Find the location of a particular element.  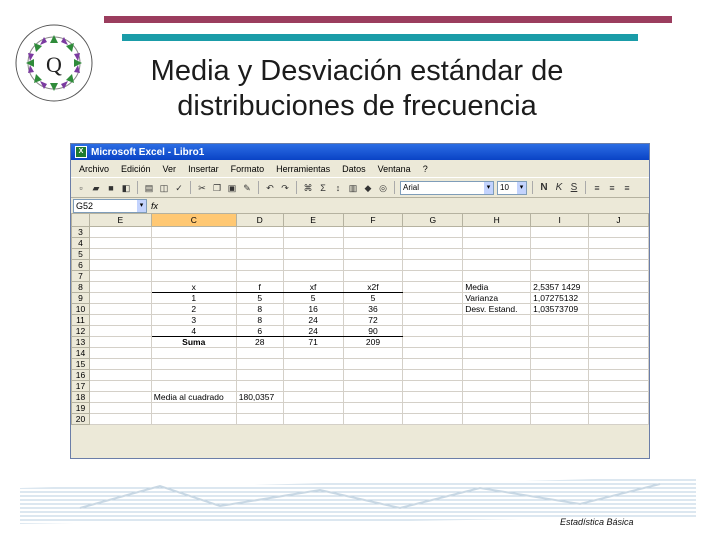

row-header: 11 is located at coordinates (80, 320).